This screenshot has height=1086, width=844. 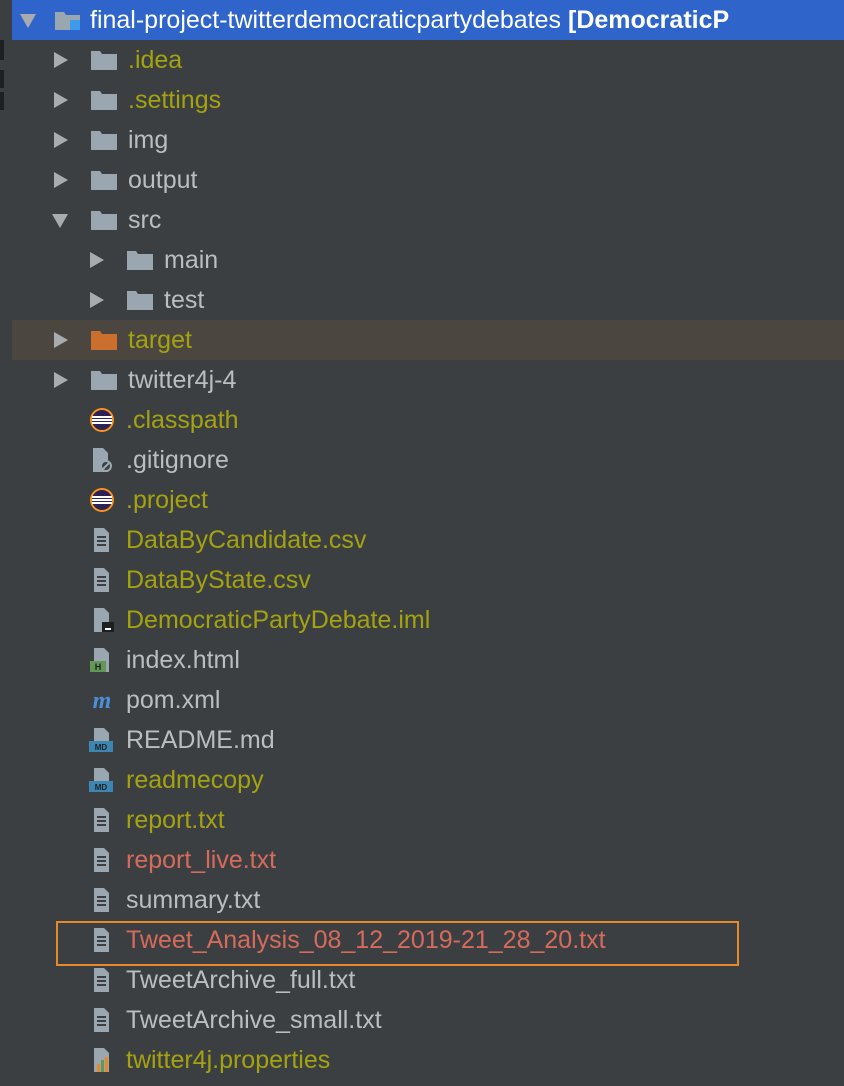 I want to click on tree-item-label: index.html, so click(x=183, y=660).